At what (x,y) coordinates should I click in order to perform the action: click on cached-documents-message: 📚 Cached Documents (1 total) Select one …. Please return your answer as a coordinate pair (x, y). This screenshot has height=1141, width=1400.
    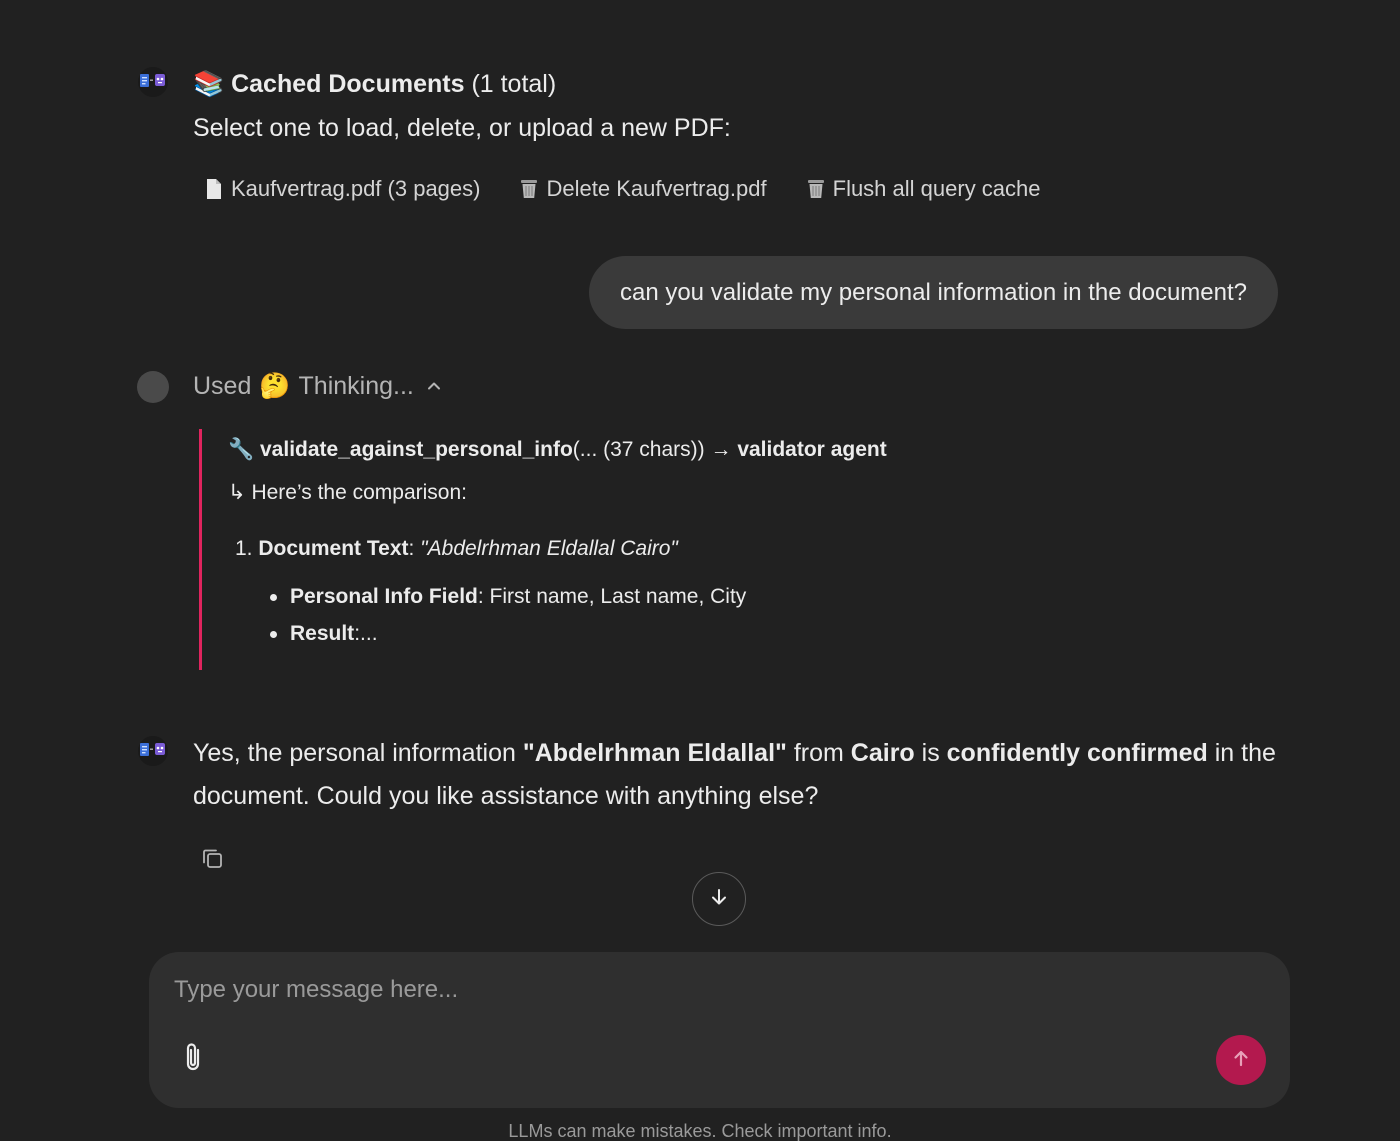
    Looking at the image, I should click on (743, 136).